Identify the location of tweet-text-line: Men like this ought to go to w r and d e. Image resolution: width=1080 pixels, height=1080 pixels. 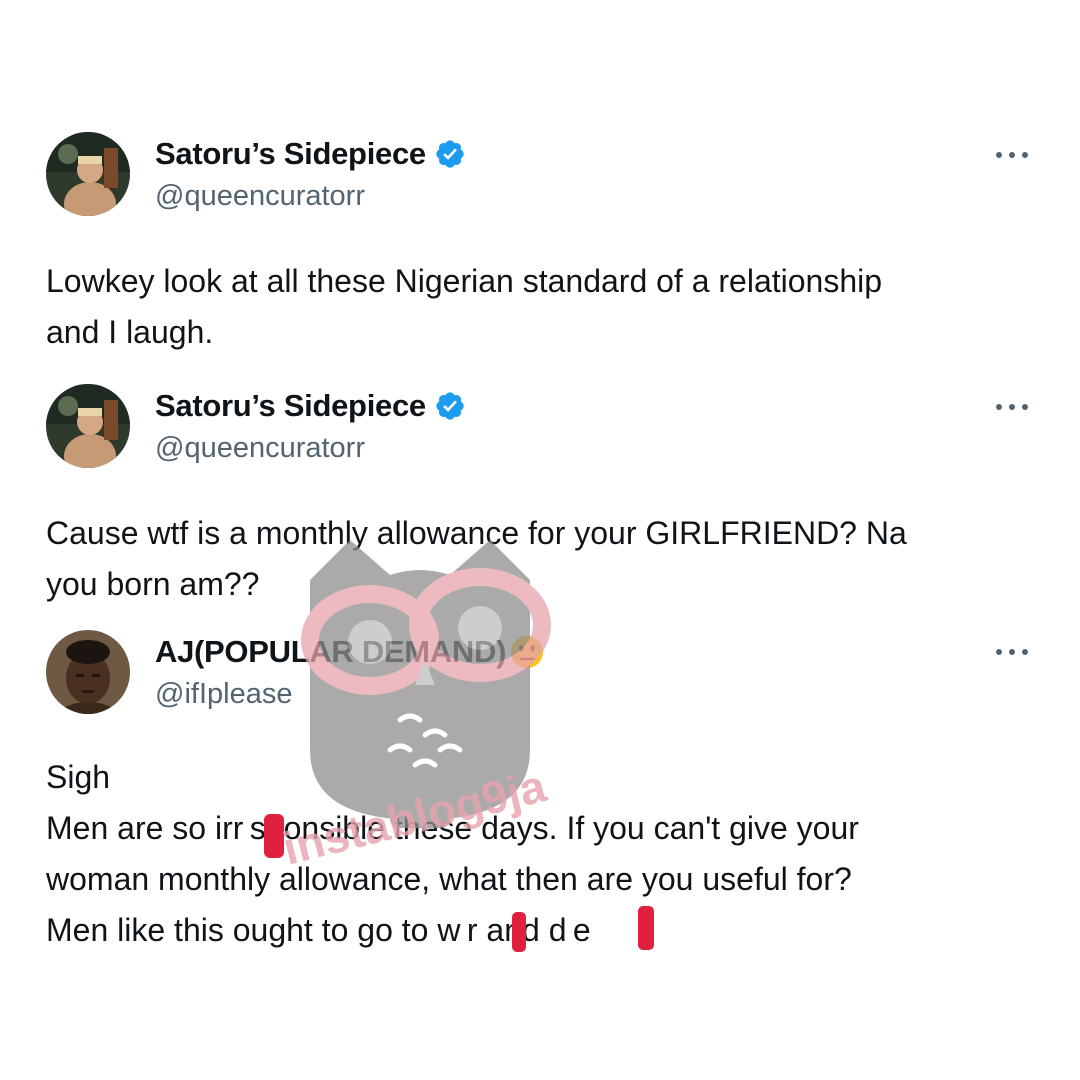
(318, 930).